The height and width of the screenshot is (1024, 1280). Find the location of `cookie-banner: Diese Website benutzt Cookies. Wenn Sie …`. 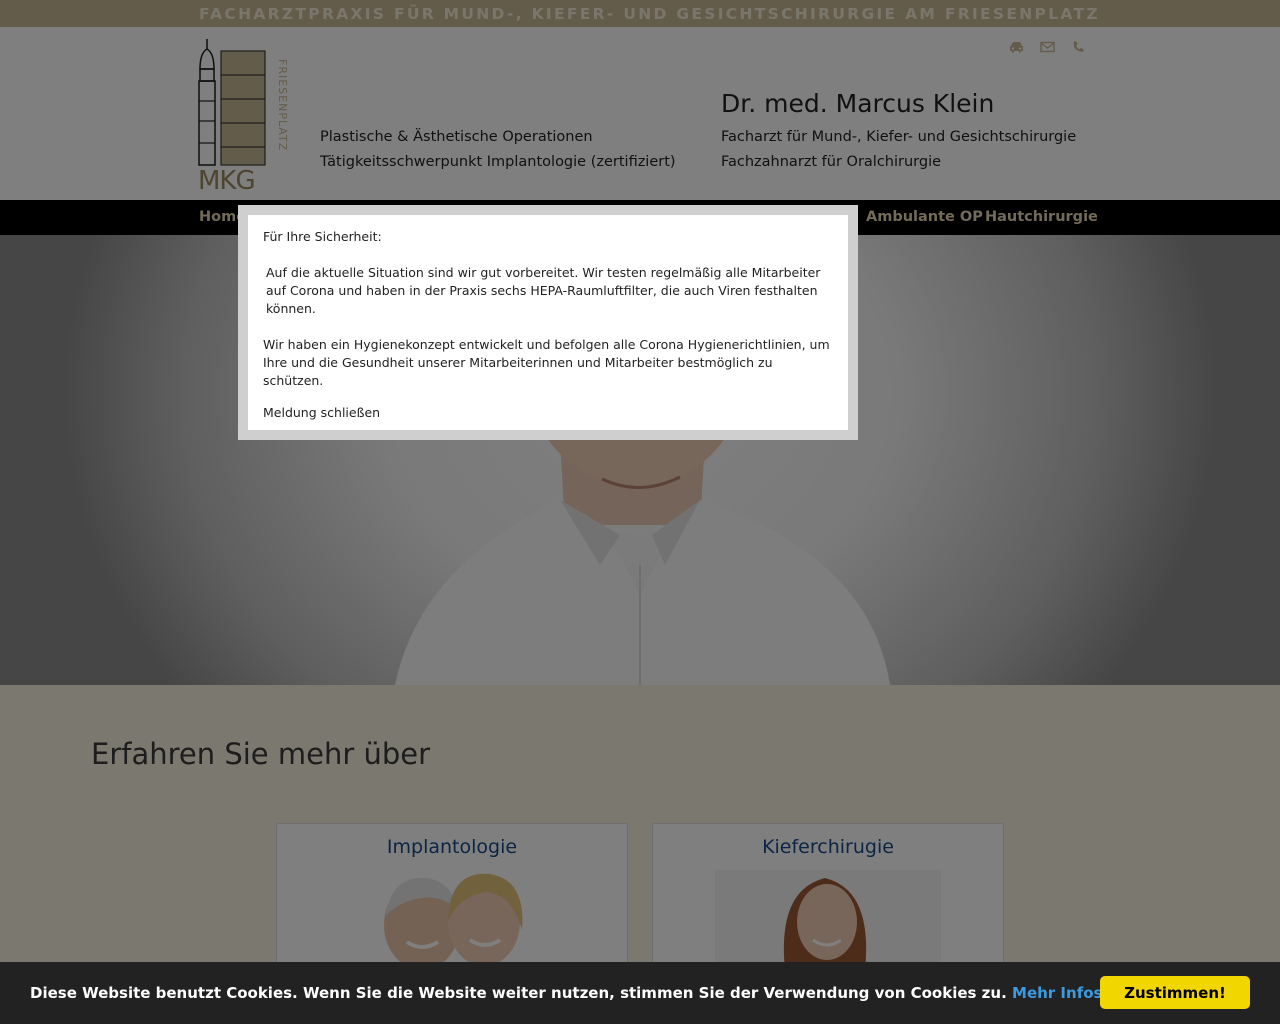

cookie-banner: Diese Website benutzt Cookies. Wenn Sie … is located at coordinates (640, 993).